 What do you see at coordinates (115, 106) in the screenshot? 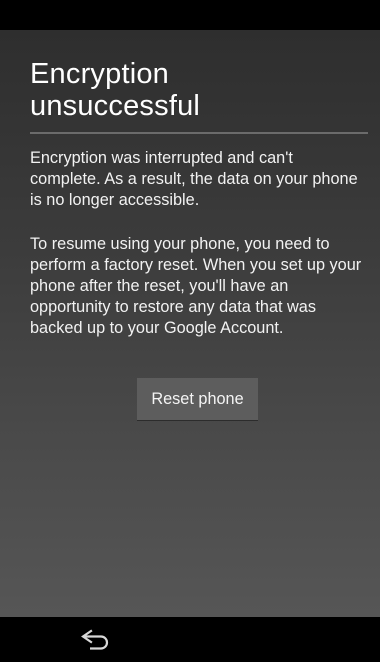
I see `title-line-2: unsuccessful` at bounding box center [115, 106].